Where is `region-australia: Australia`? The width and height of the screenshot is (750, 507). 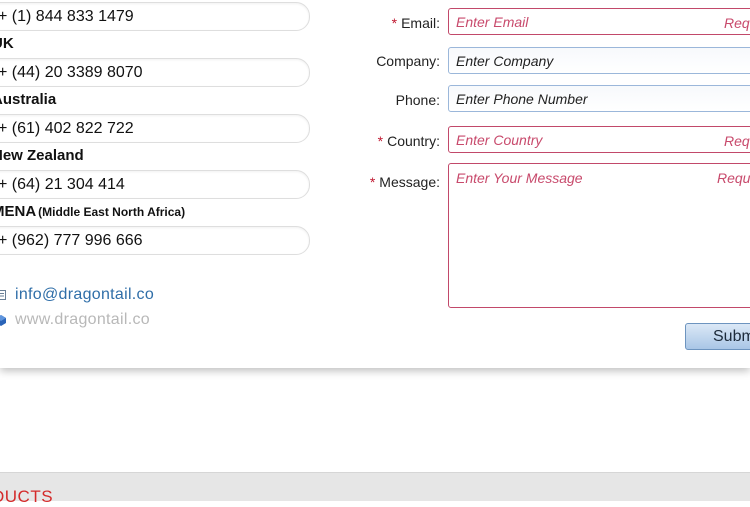
region-australia: Australia is located at coordinates (28, 99).